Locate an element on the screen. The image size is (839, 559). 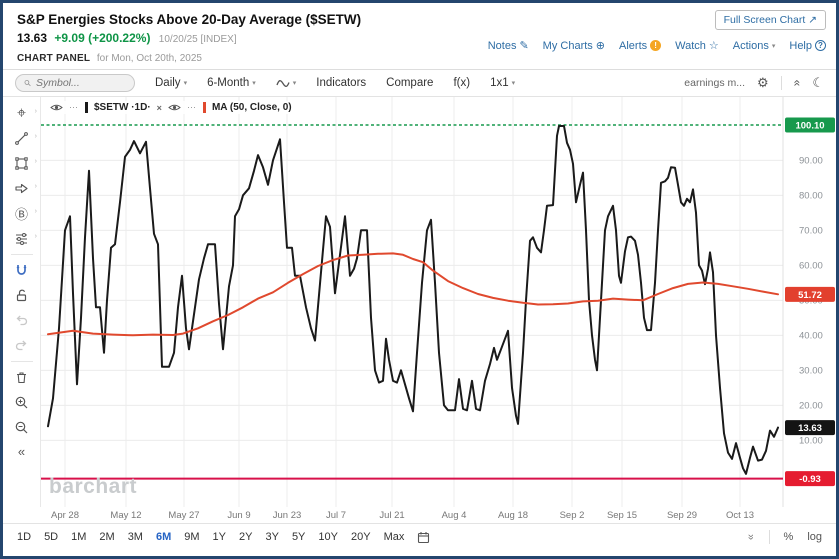
range-button-1d: 1D is located at coordinates (24, 537).